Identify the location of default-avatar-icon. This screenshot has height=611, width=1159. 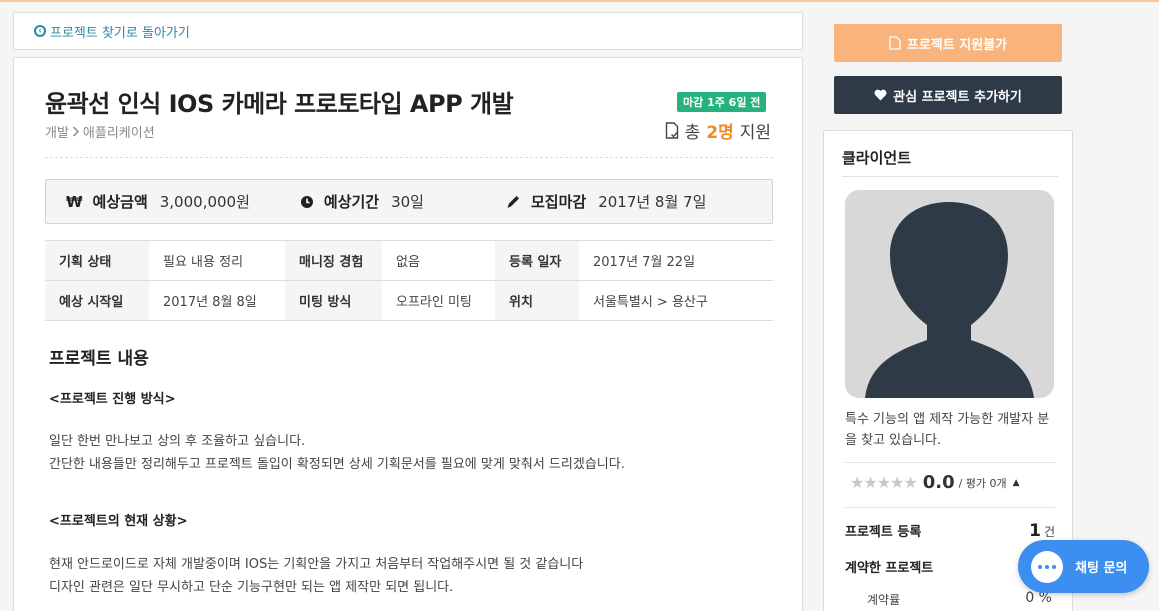
(949, 300).